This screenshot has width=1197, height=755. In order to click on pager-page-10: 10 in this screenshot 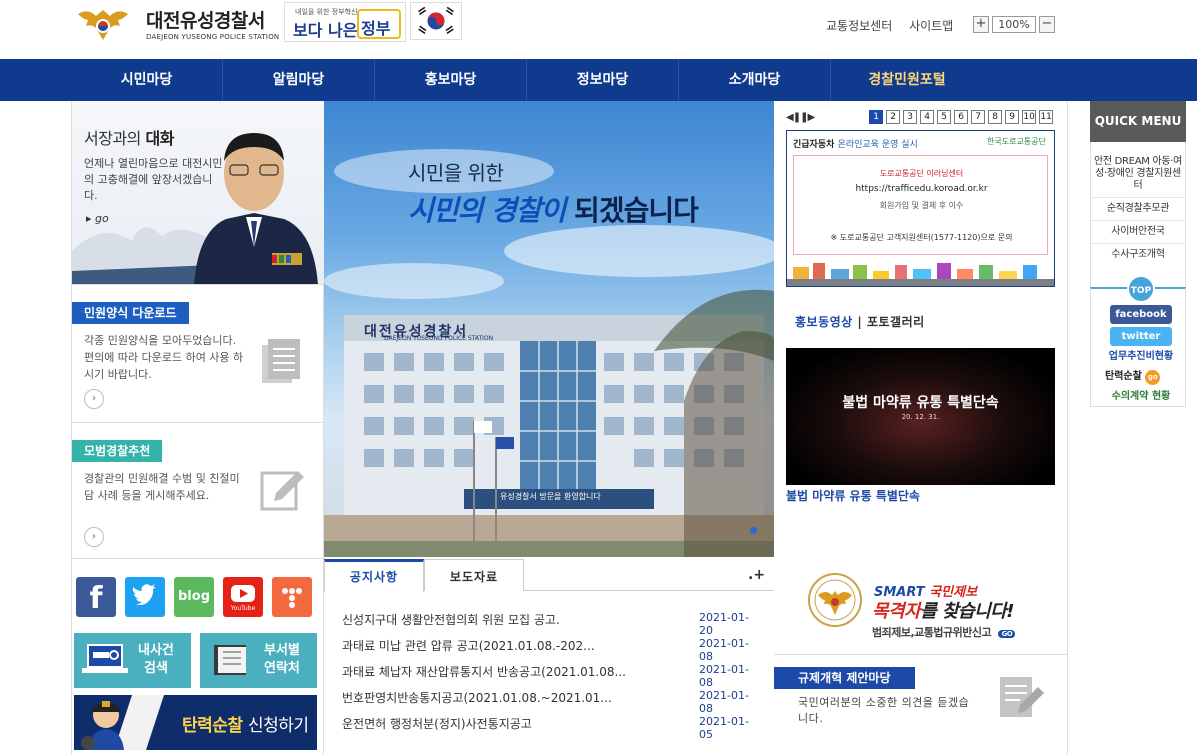, I will do `click(1029, 117)`.